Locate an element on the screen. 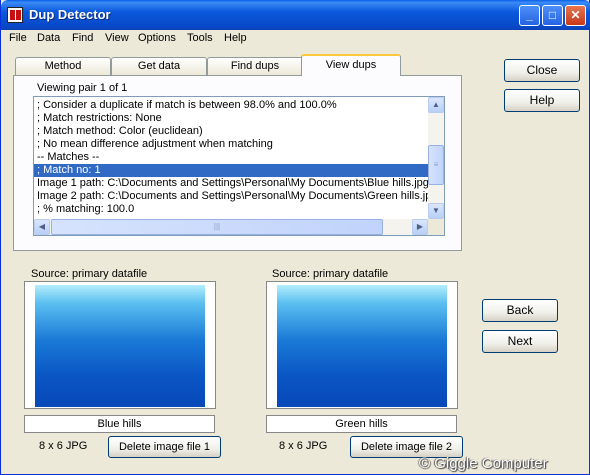  maximize-button: □ is located at coordinates (552, 15).